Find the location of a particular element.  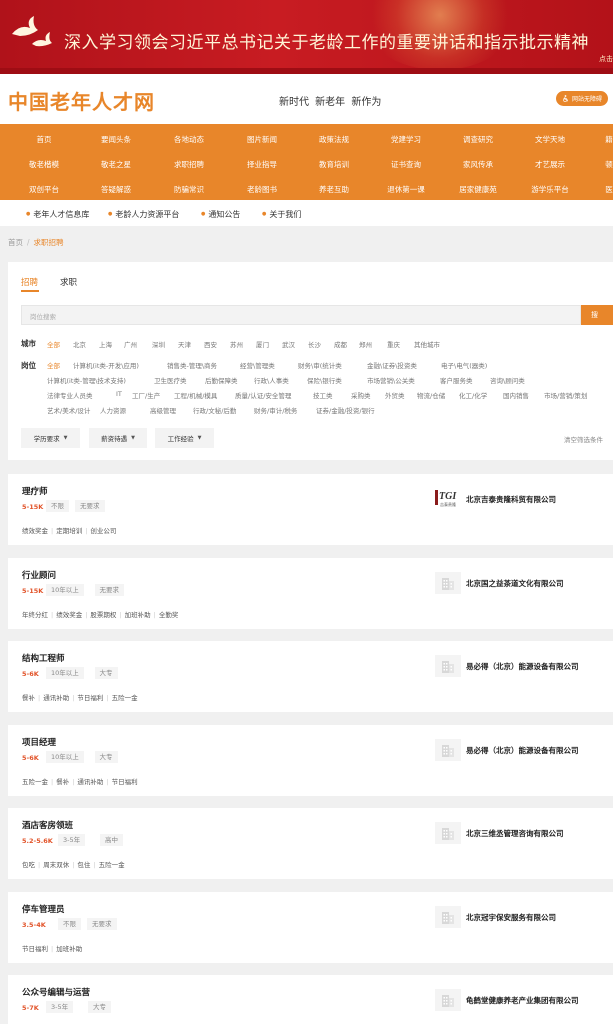

city-option: 武汉 is located at coordinates (288, 344).